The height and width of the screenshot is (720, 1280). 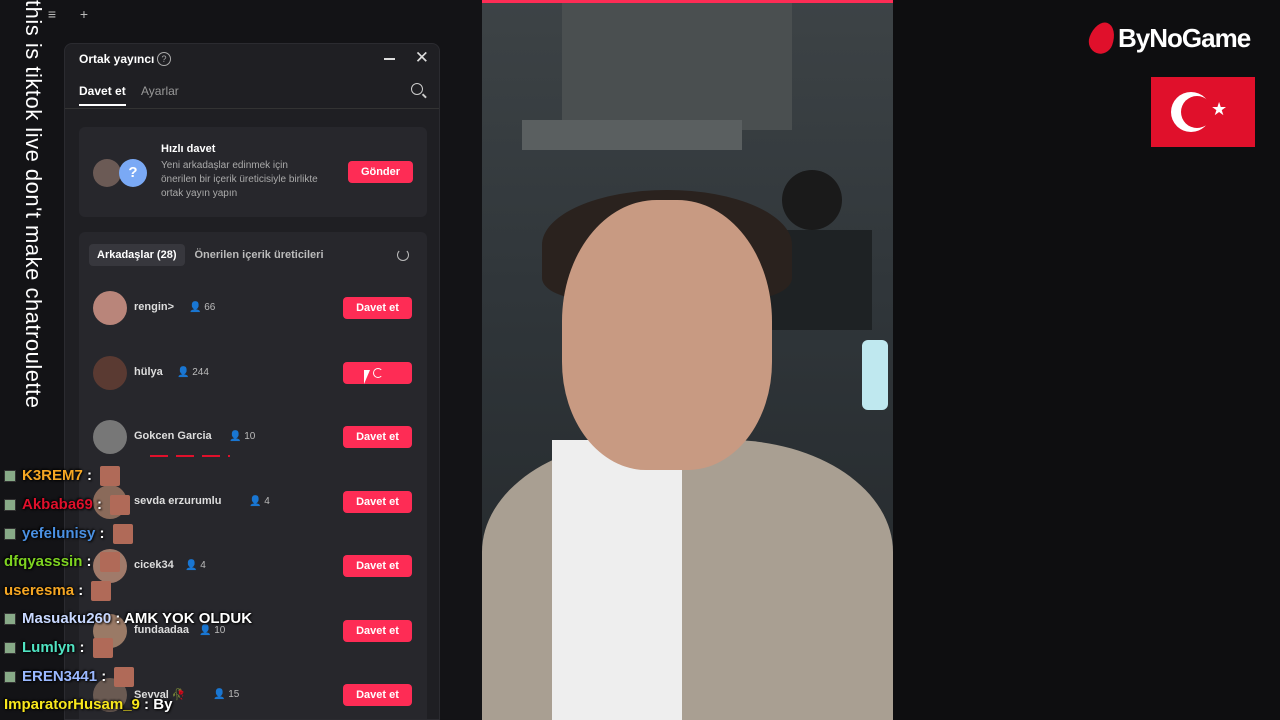 What do you see at coordinates (68, 14) in the screenshot?
I see `top-toolbar: ≡ +` at bounding box center [68, 14].